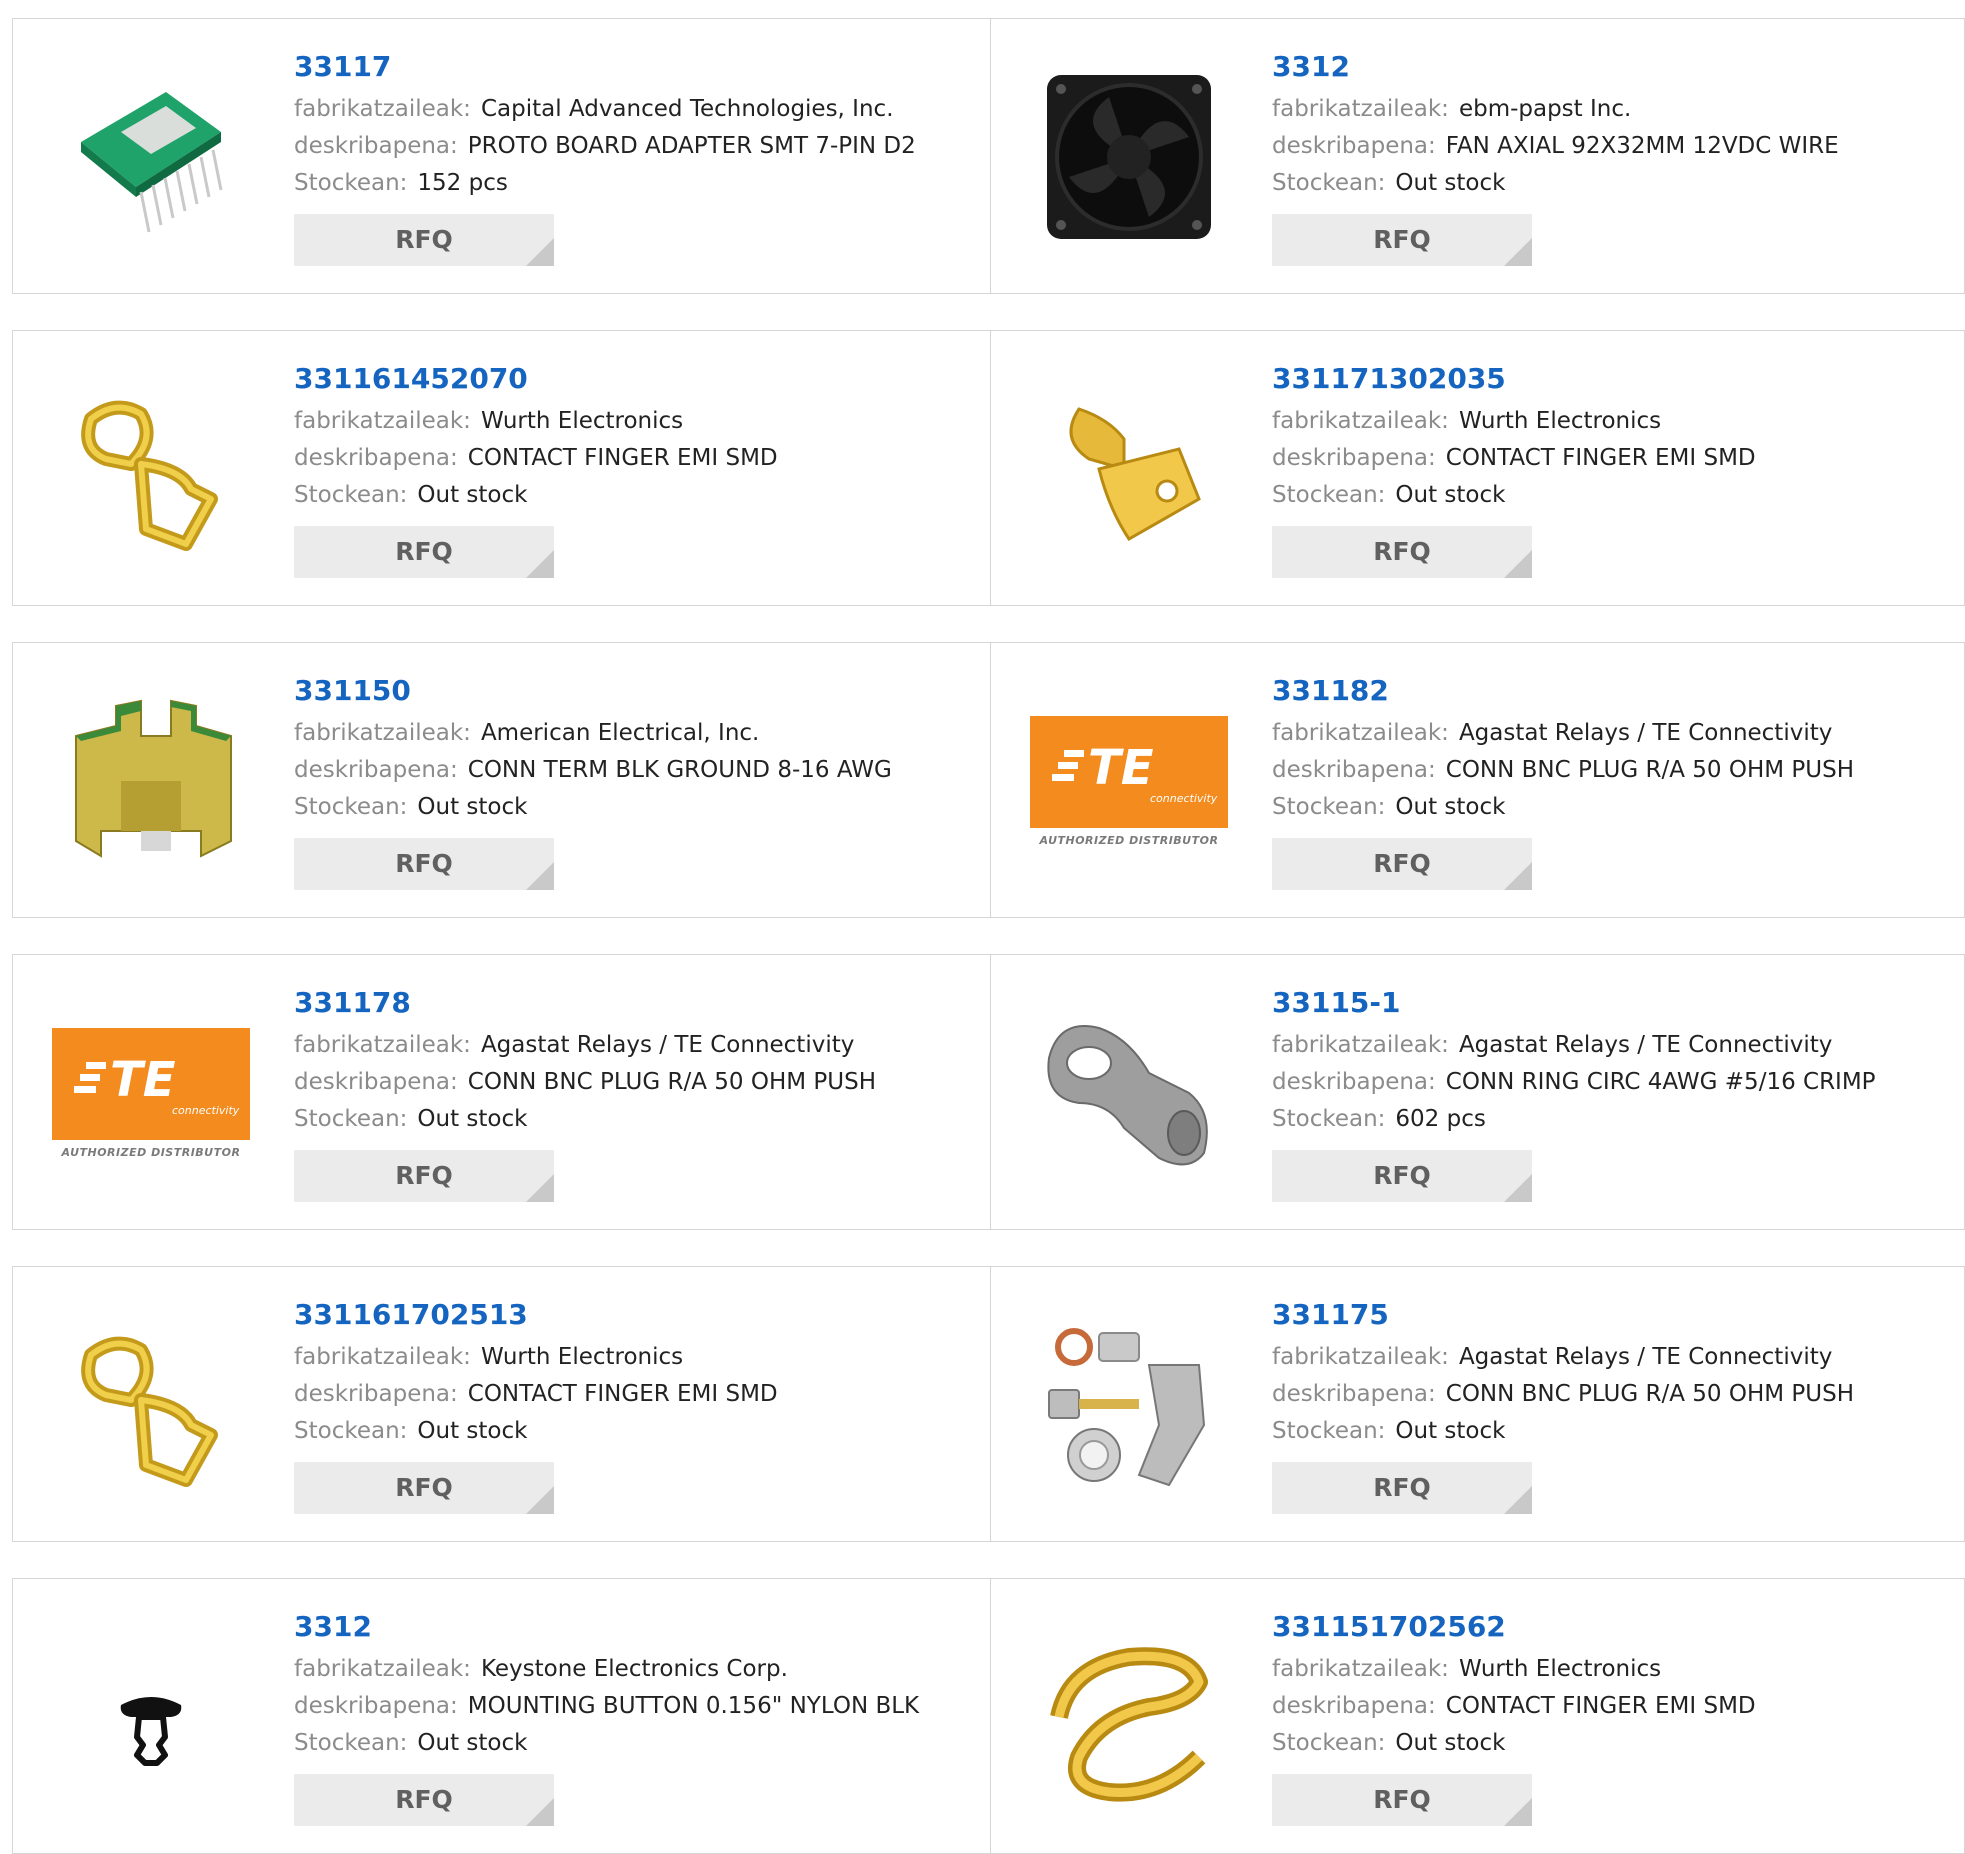 Image resolution: width=1965 pixels, height=1854 pixels. I want to click on manufacturer-value: Wurth Electronics, so click(582, 421).